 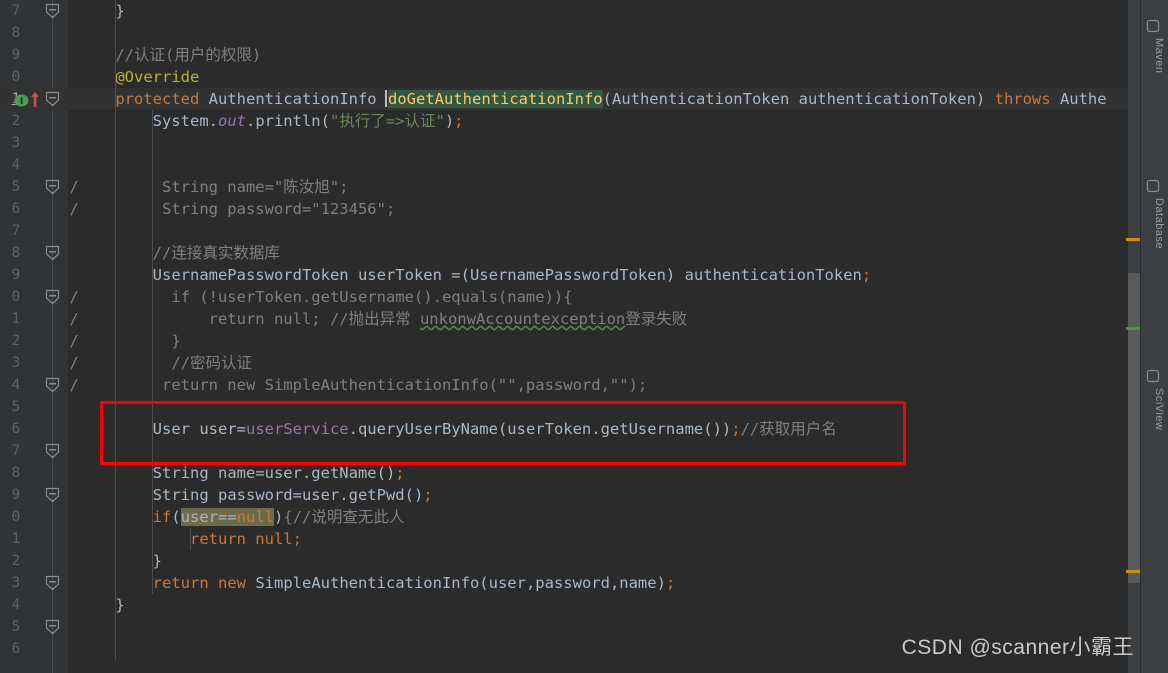 What do you see at coordinates (1154, 409) in the screenshot?
I see `tool-window-tab: SciView` at bounding box center [1154, 409].